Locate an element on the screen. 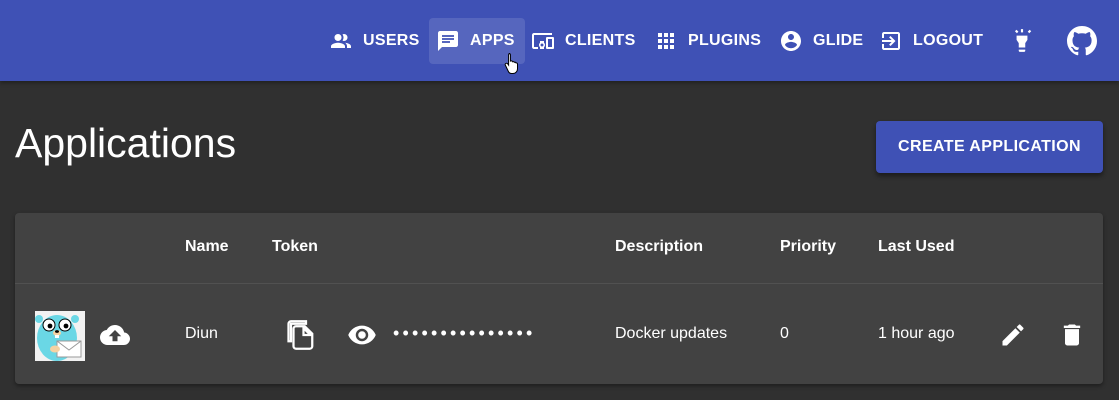 Image resolution: width=1119 pixels, height=400 pixels. github-link is located at coordinates (1082, 41).